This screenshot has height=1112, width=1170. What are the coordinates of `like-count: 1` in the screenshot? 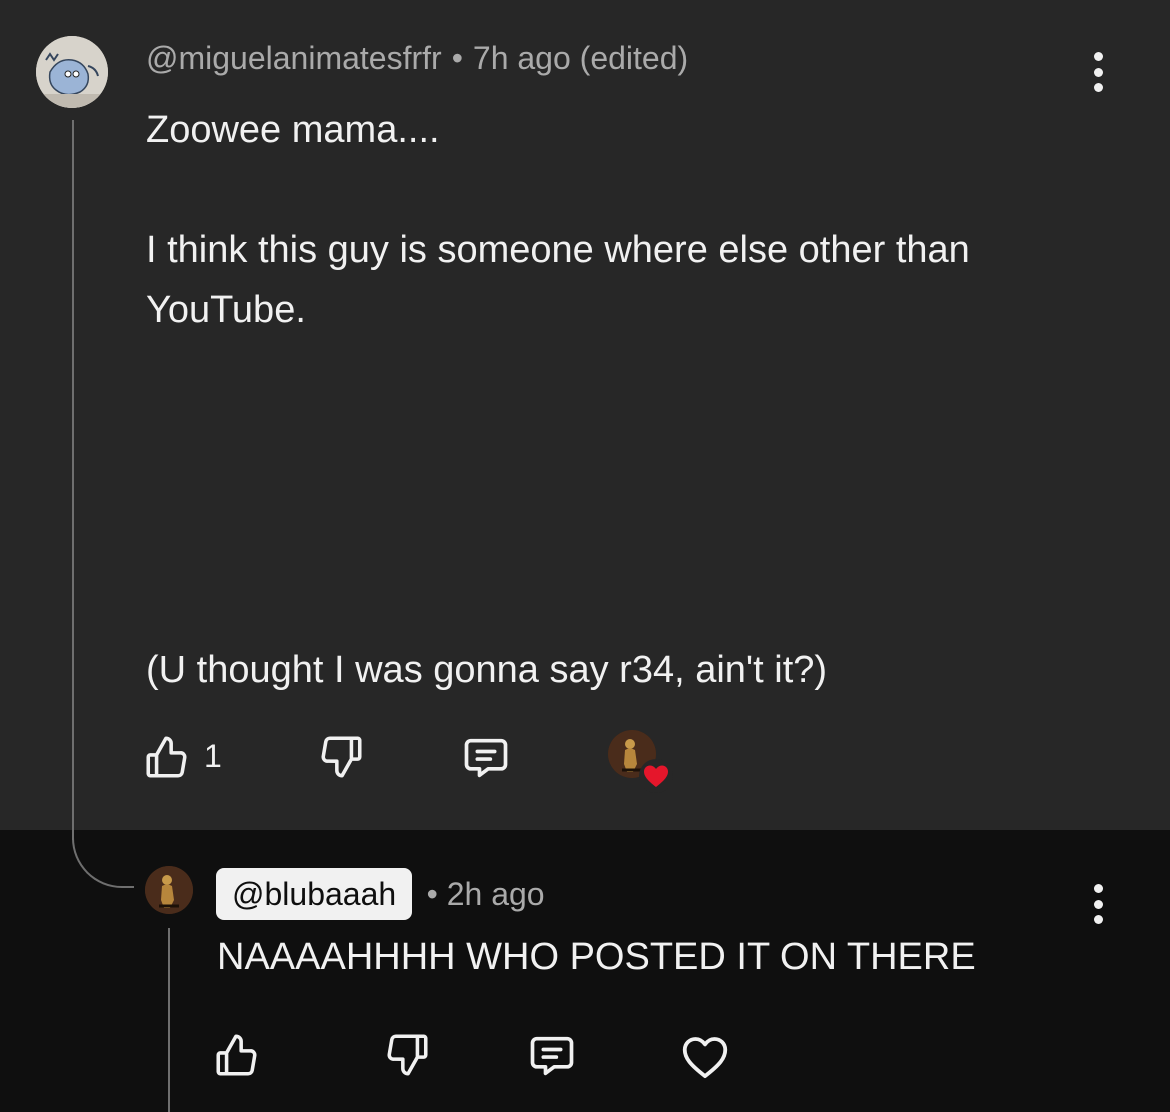 It's located at (213, 756).